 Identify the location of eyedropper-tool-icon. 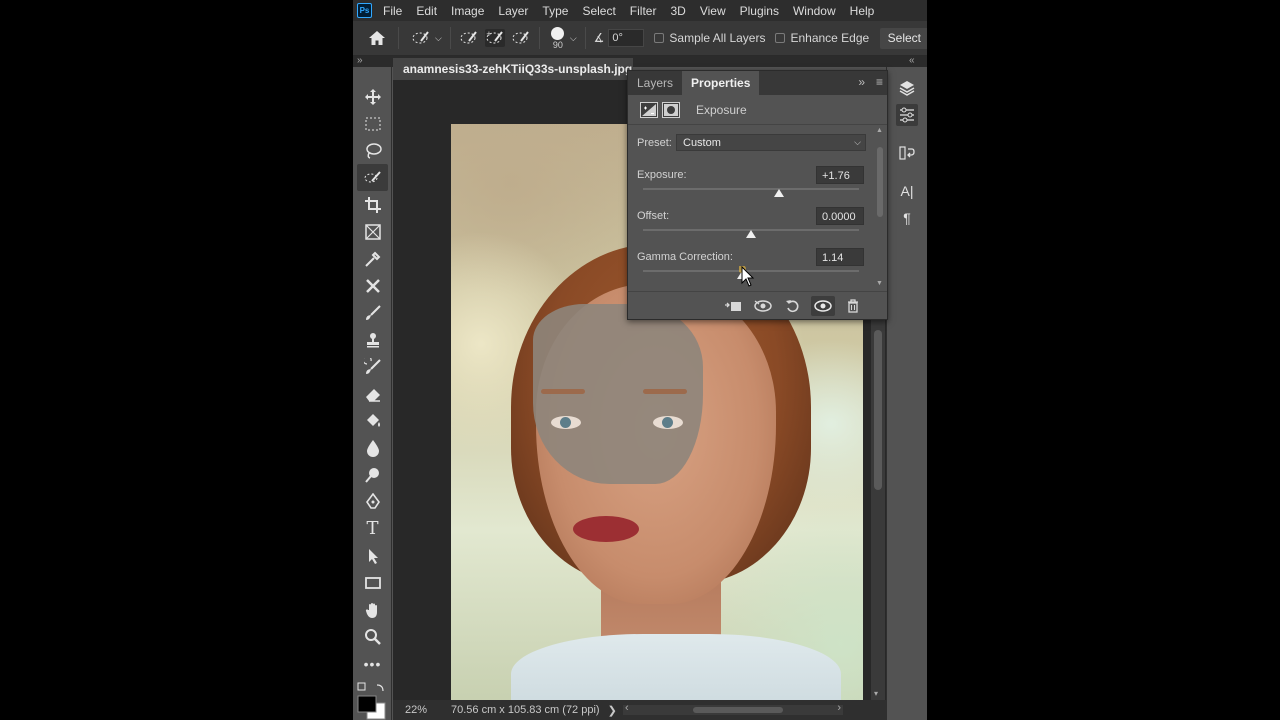
(372, 258).